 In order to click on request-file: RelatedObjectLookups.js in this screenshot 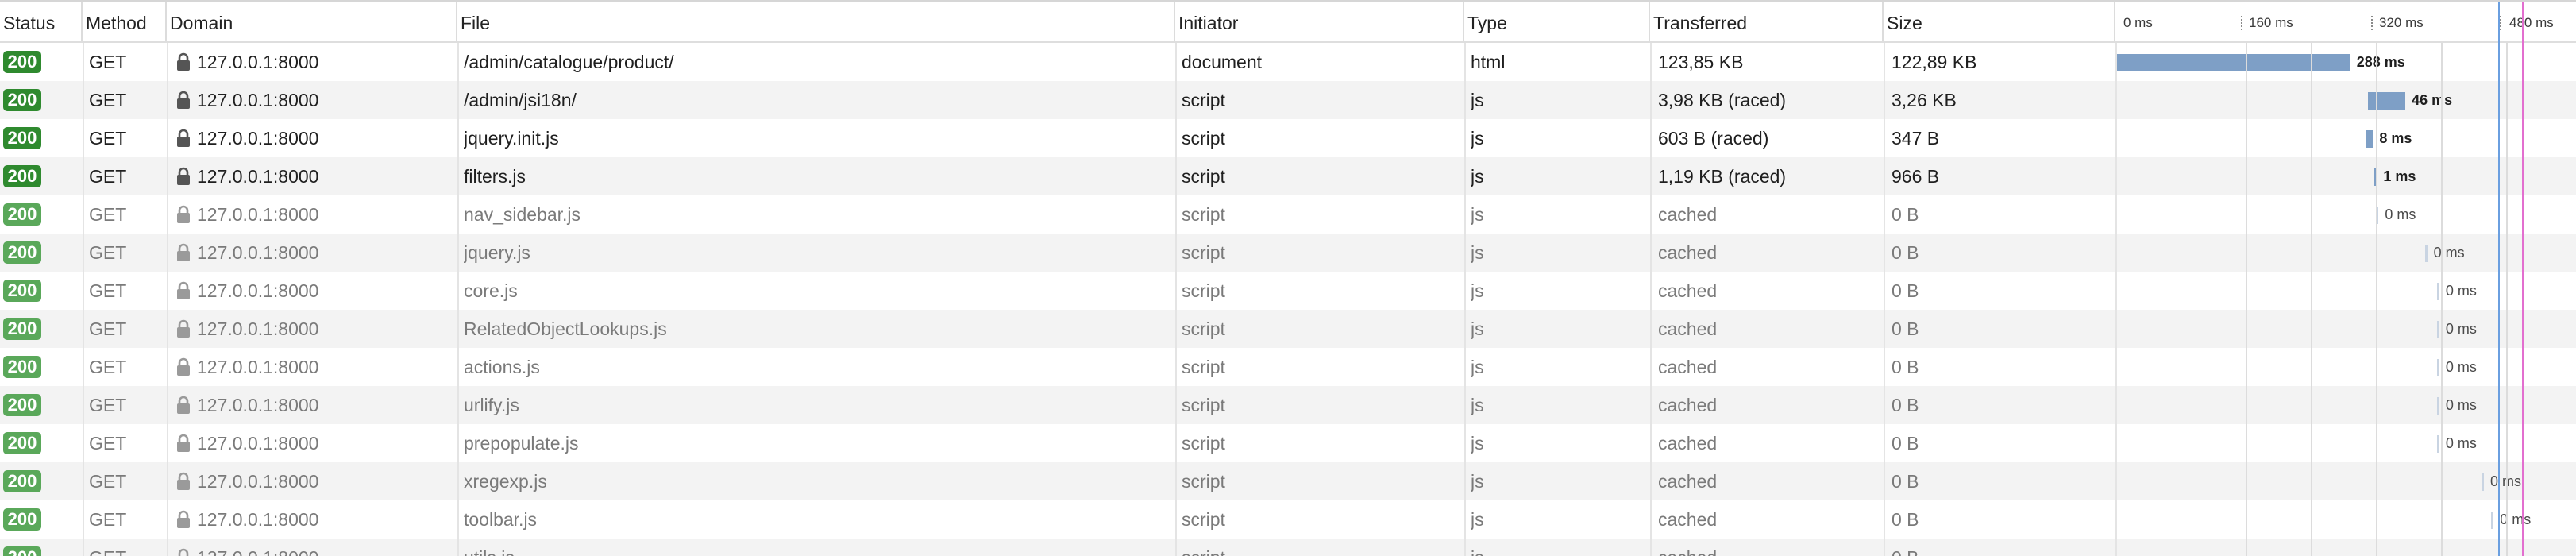, I will do `click(565, 329)`.